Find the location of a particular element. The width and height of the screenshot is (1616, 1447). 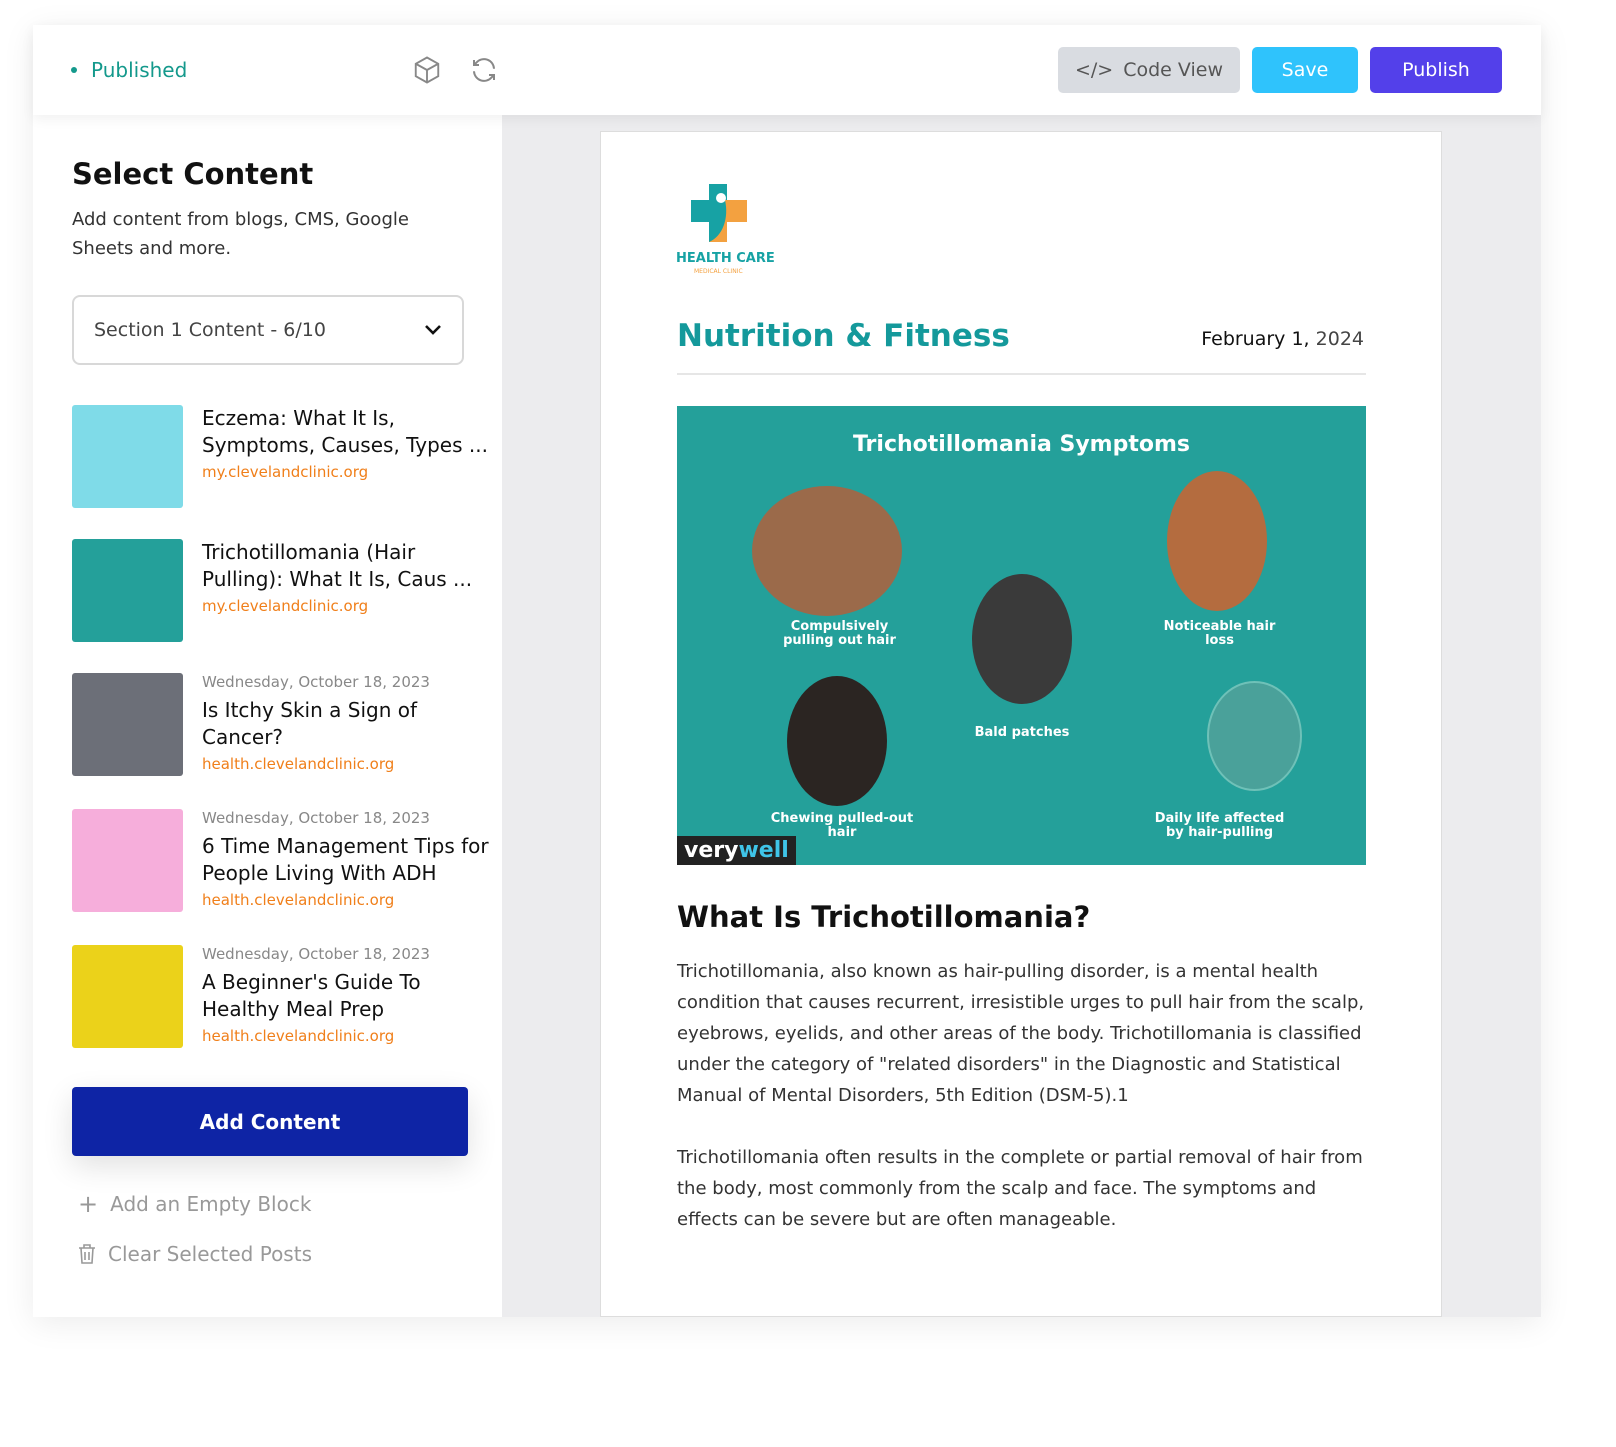

section-select-value: Section 1 Content - 6/10 is located at coordinates (210, 330).